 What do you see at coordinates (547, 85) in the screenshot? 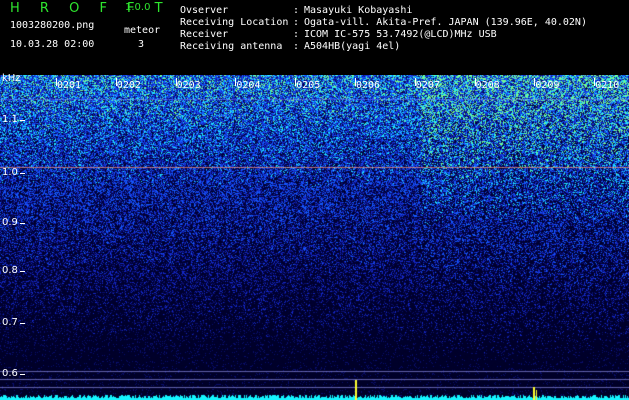
I see `x-tick-label: 0209` at bounding box center [547, 85].